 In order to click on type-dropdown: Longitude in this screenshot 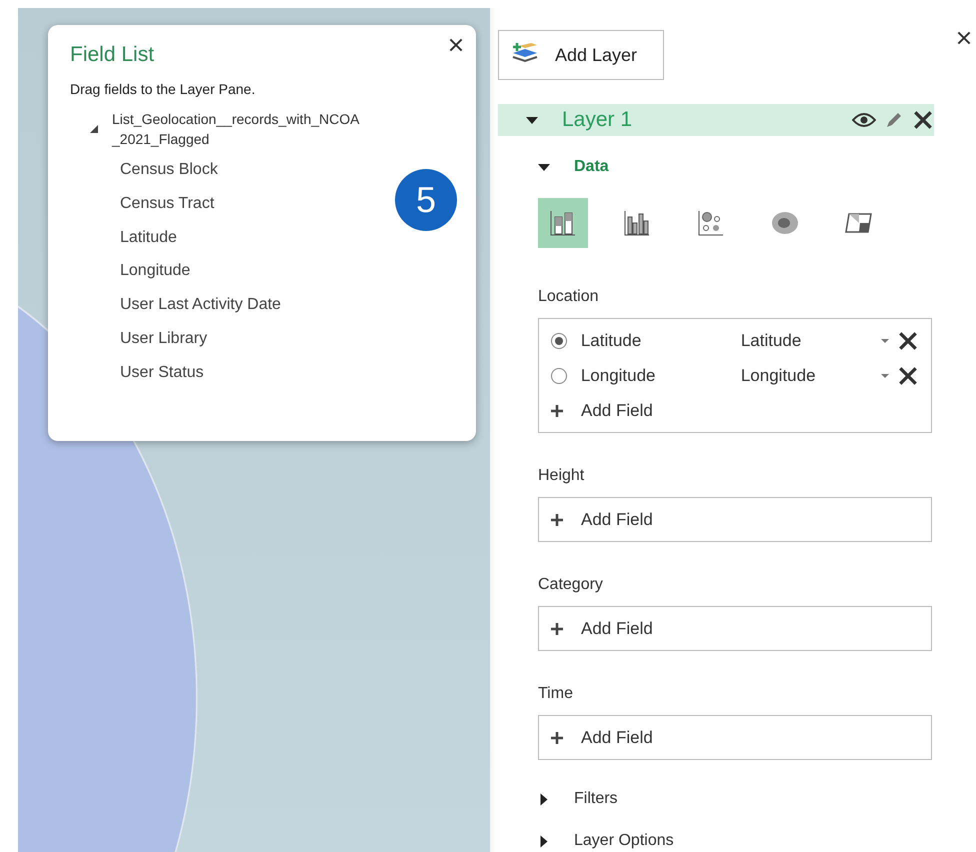, I will do `click(814, 376)`.